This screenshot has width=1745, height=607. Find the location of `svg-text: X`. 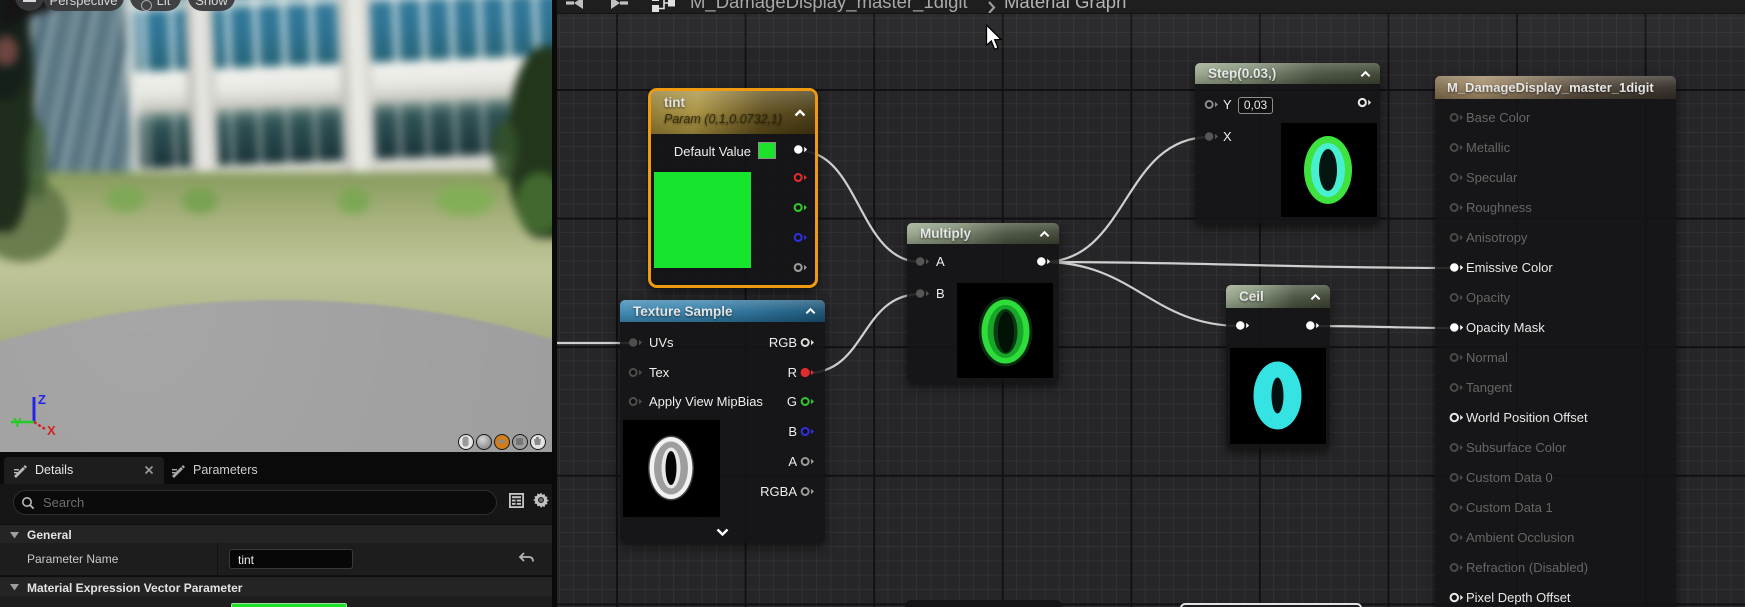

svg-text: X is located at coordinates (51, 429).